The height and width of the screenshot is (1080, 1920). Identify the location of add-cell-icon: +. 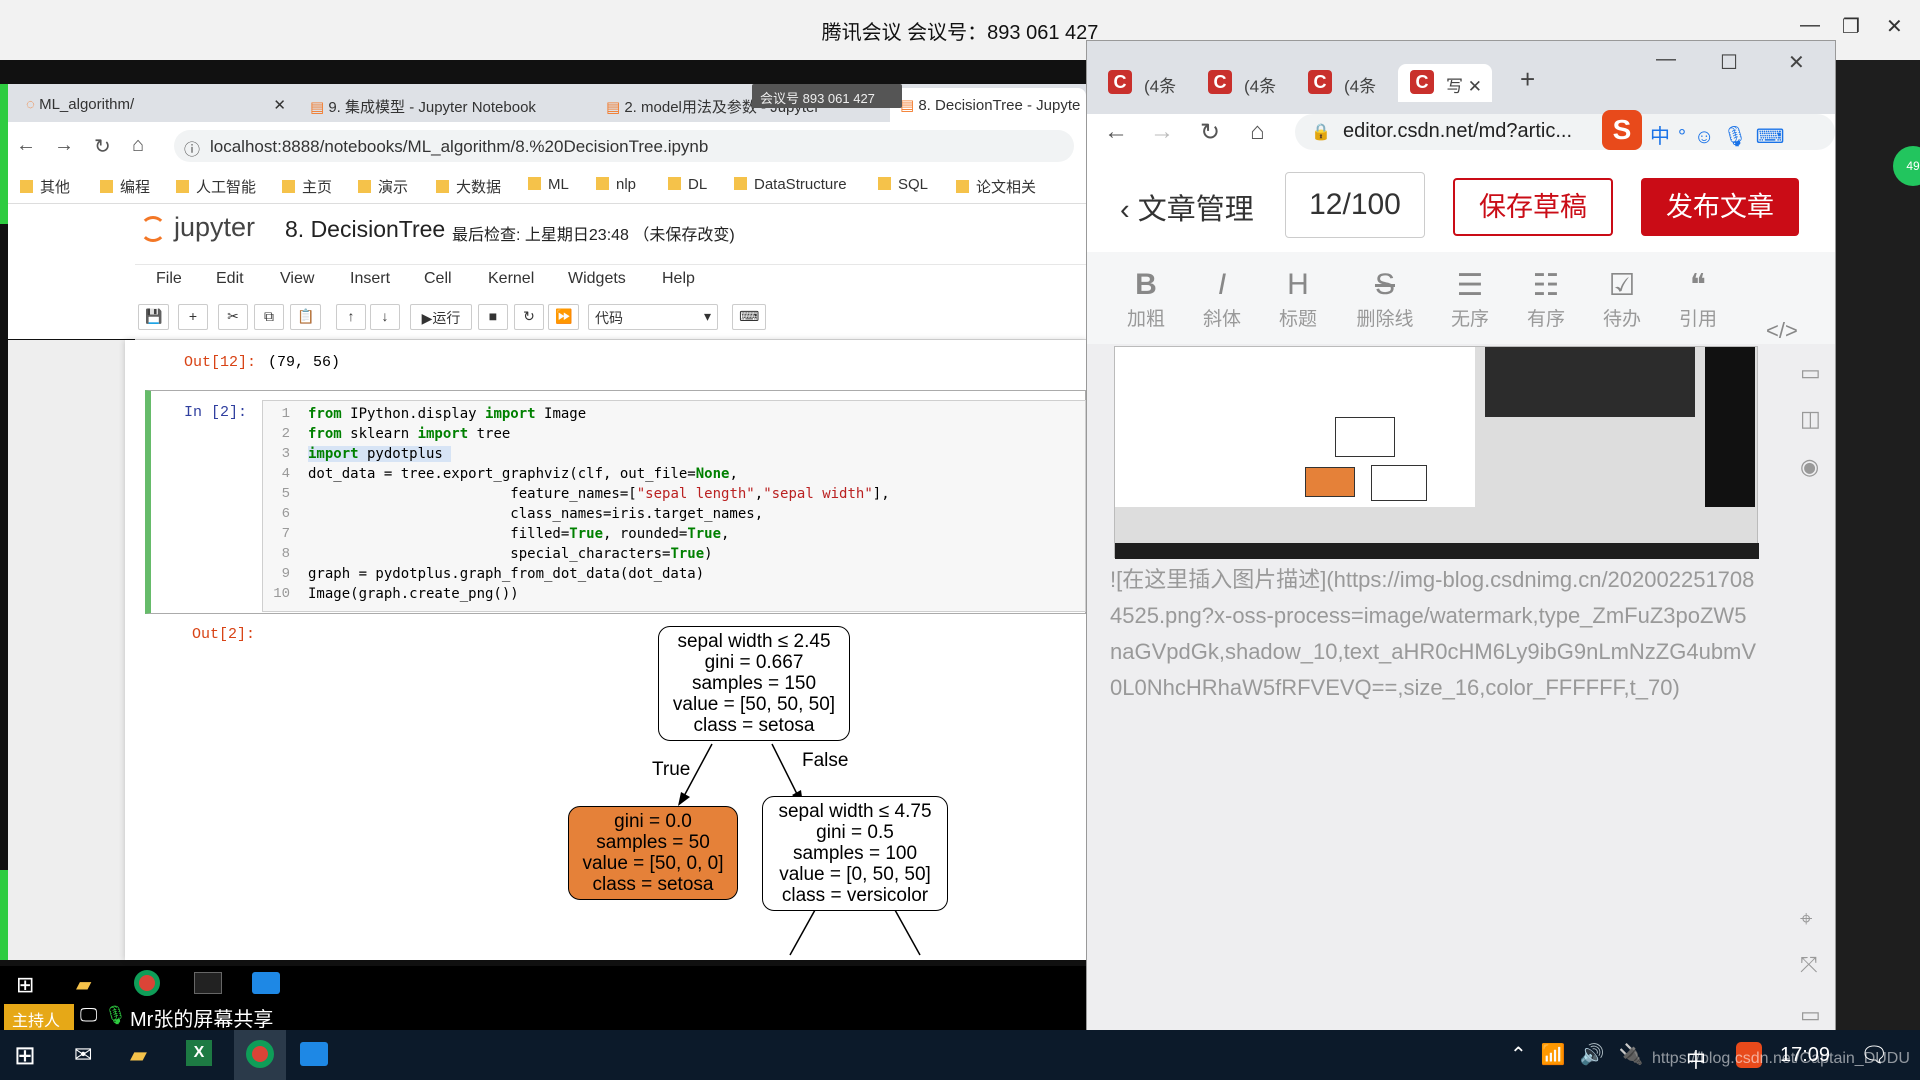
(193, 317).